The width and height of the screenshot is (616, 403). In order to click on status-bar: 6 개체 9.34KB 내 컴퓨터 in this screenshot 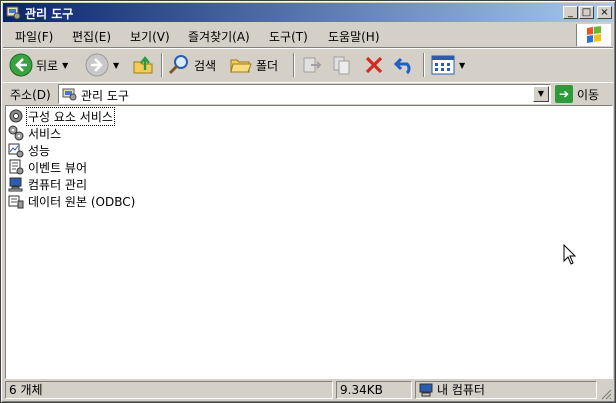, I will do `click(308, 390)`.